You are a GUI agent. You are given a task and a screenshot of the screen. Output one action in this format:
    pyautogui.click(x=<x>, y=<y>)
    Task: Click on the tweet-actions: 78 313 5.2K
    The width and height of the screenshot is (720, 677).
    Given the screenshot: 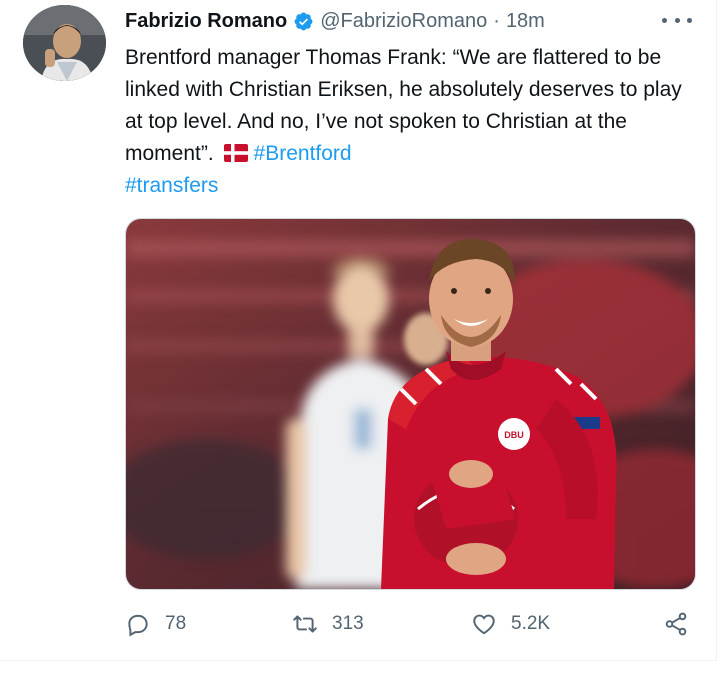 What is the action you would take?
    pyautogui.click(x=410, y=624)
    